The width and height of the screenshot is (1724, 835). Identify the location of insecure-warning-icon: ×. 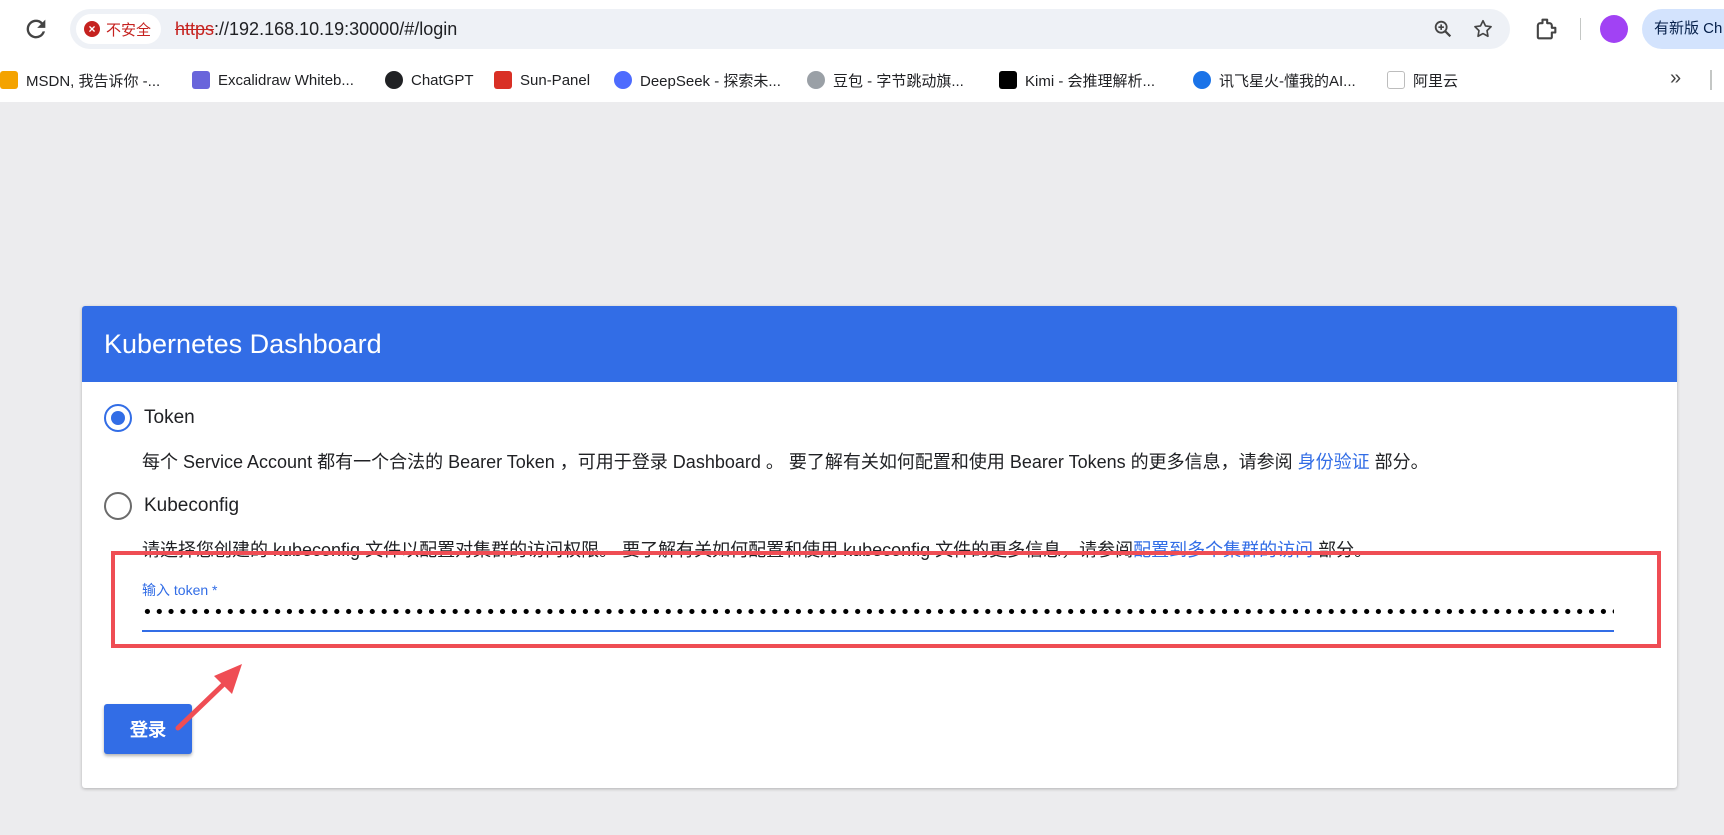
(92, 29).